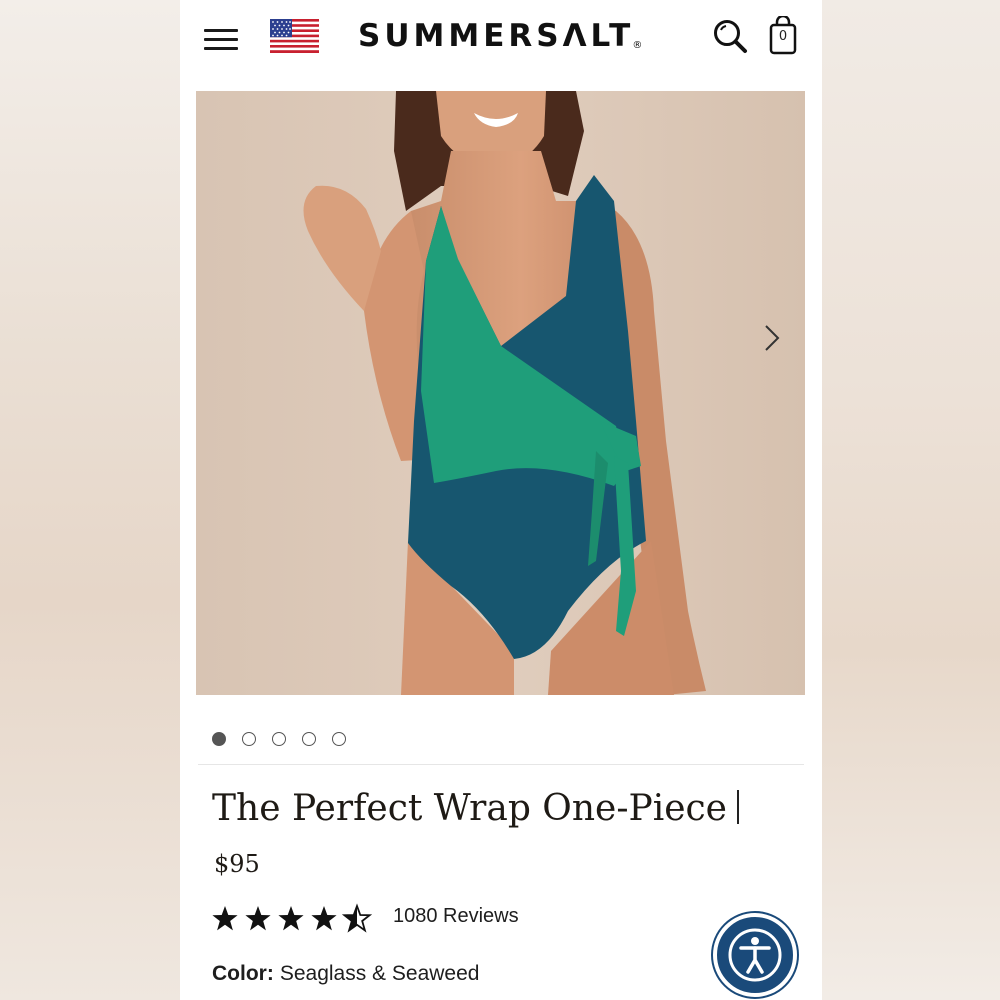  I want to click on cart-count: 0, so click(783, 36).